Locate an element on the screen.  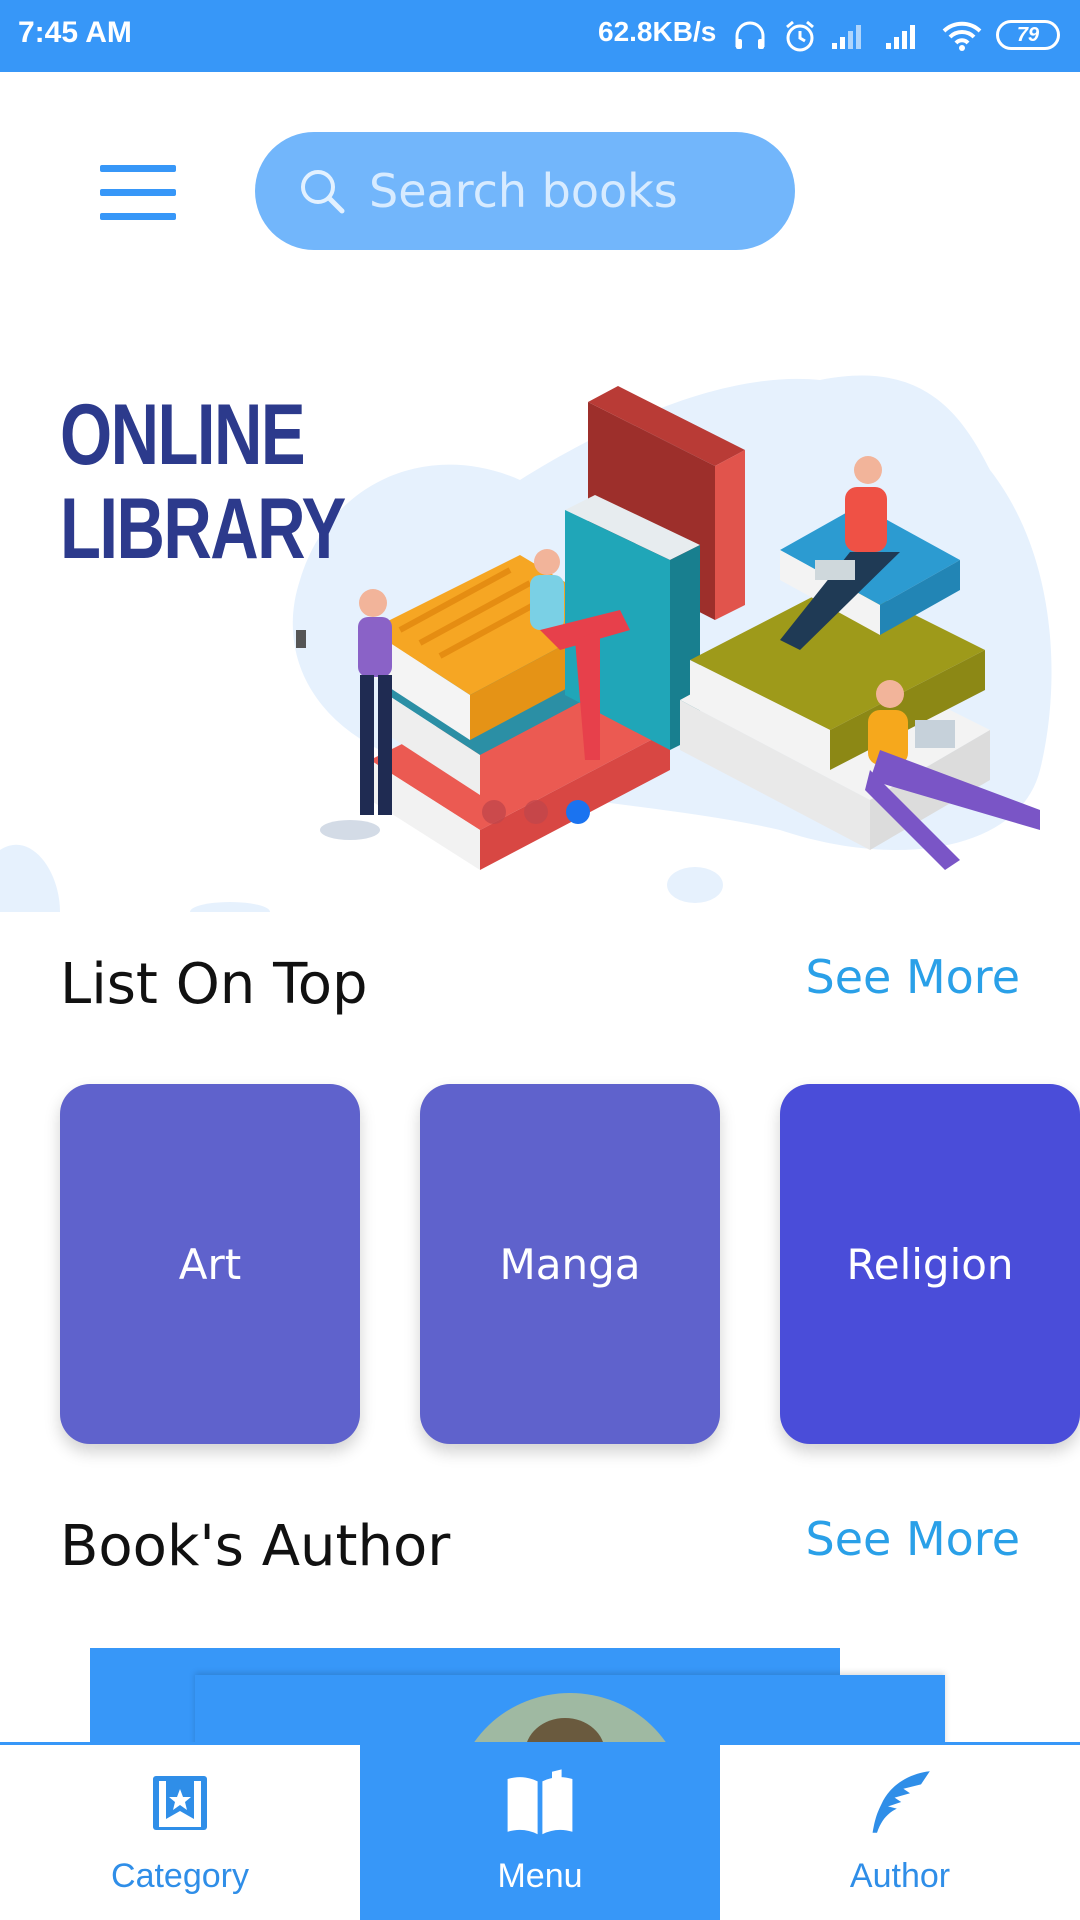
section-title-list-on-top: List On Top is located at coordinates (214, 984).